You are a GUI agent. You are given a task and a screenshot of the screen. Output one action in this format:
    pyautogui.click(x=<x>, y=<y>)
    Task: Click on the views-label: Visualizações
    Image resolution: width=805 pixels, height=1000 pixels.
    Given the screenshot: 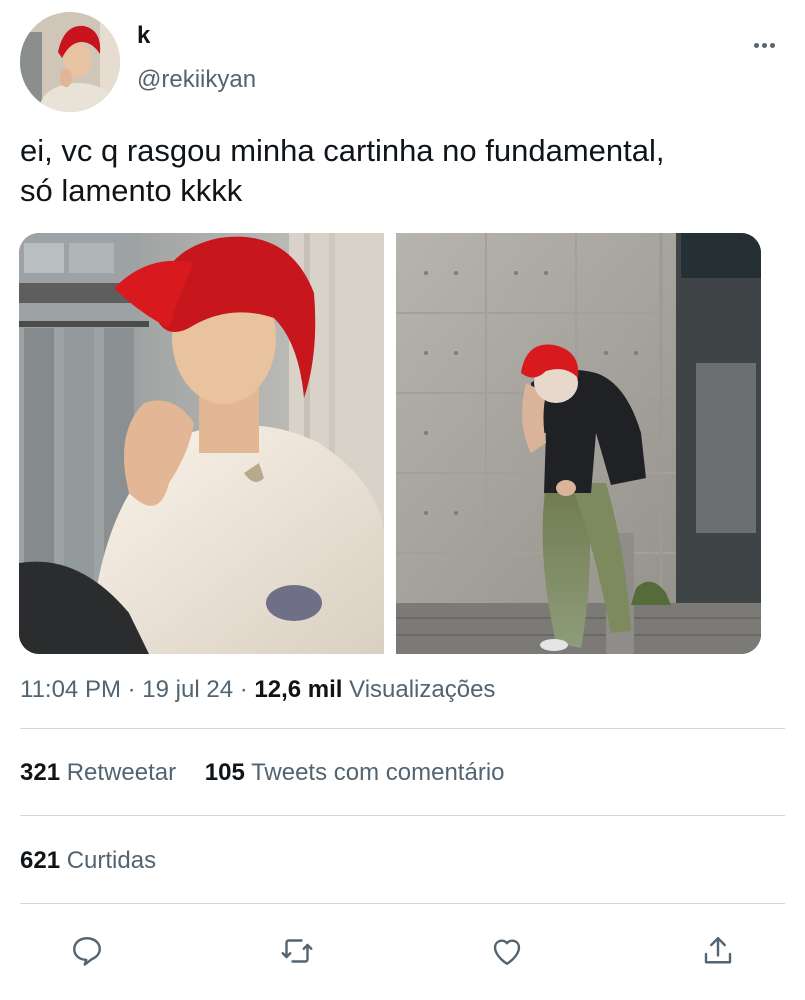 What is the action you would take?
    pyautogui.click(x=422, y=689)
    